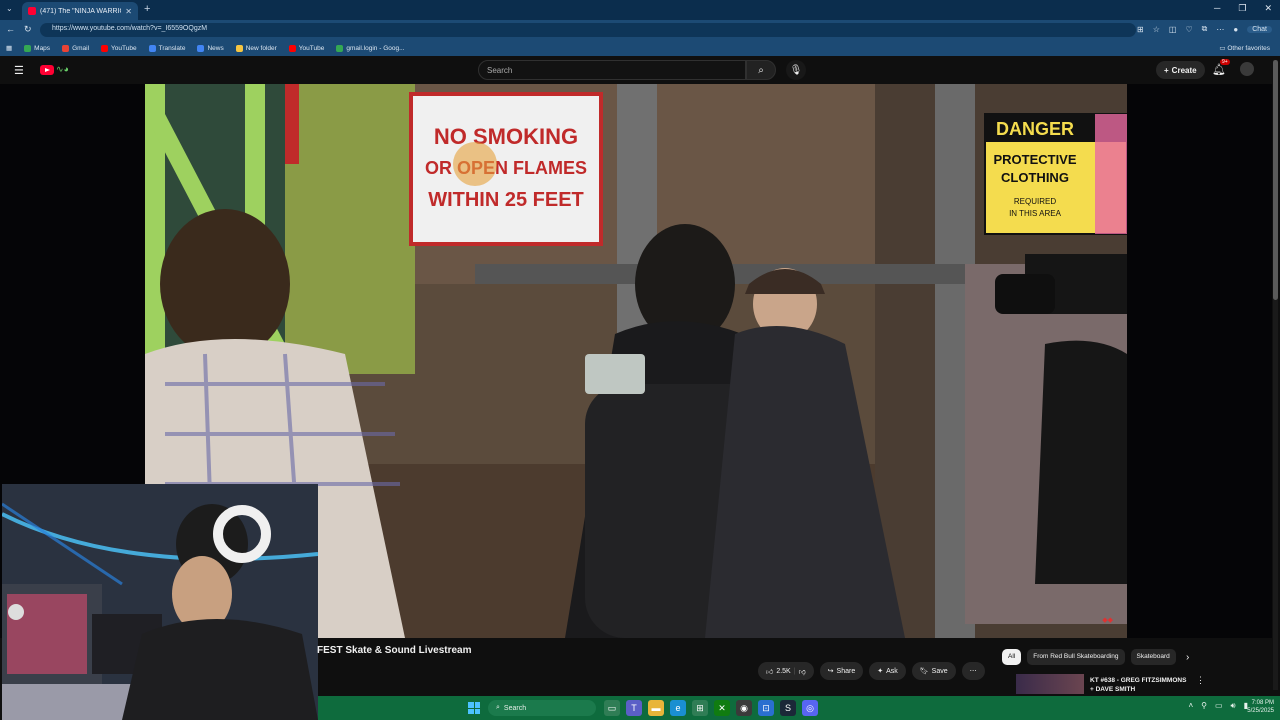  I want to click on recommended-video: KT #638 - GREG FITZSIMMONS + DAVE SMITH, so click(1106, 684).